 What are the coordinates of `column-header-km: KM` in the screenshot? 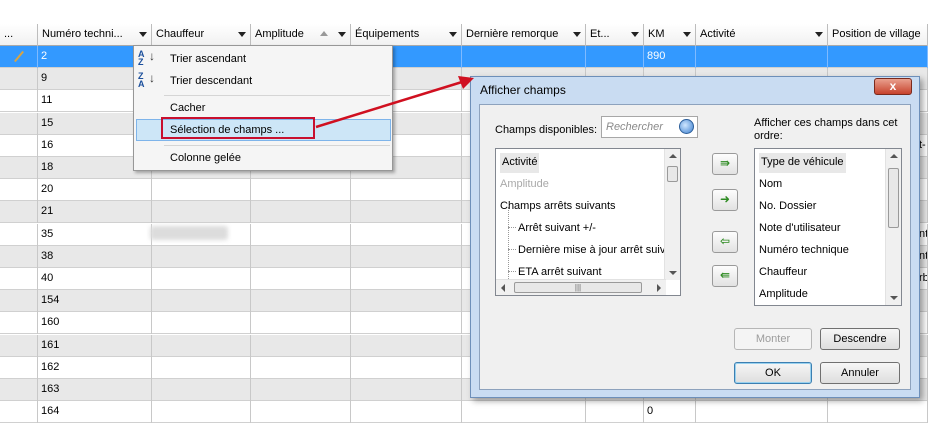 It's located at (670, 35).